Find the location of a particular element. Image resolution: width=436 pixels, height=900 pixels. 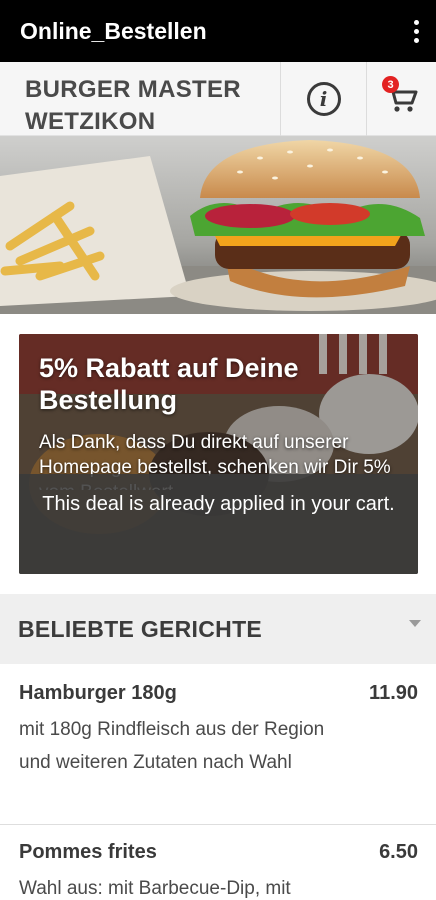

info-button: i is located at coordinates (323, 99).